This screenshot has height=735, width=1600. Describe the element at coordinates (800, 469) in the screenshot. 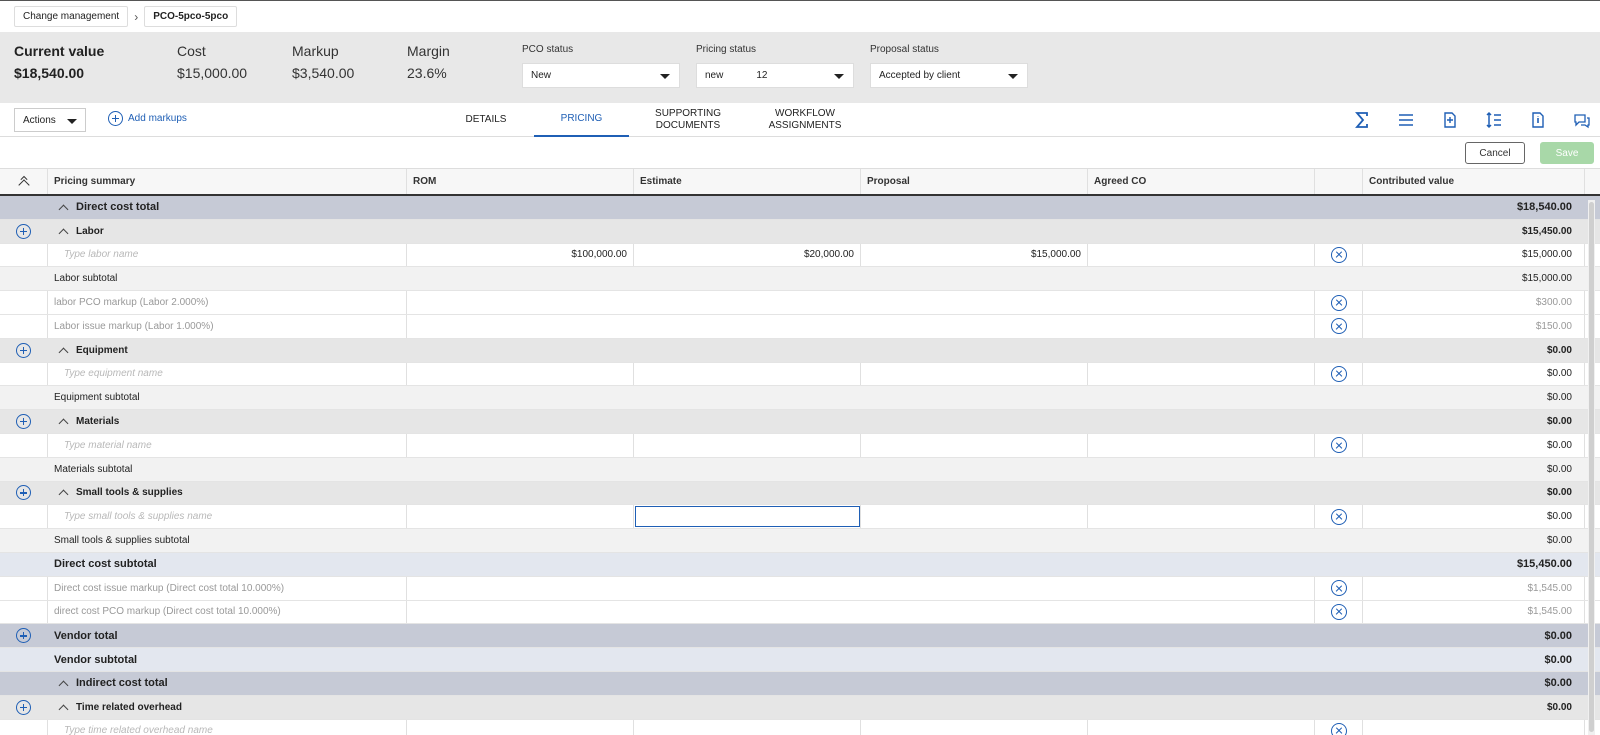

I see `table-row: Materials subtotal $0.00` at that location.